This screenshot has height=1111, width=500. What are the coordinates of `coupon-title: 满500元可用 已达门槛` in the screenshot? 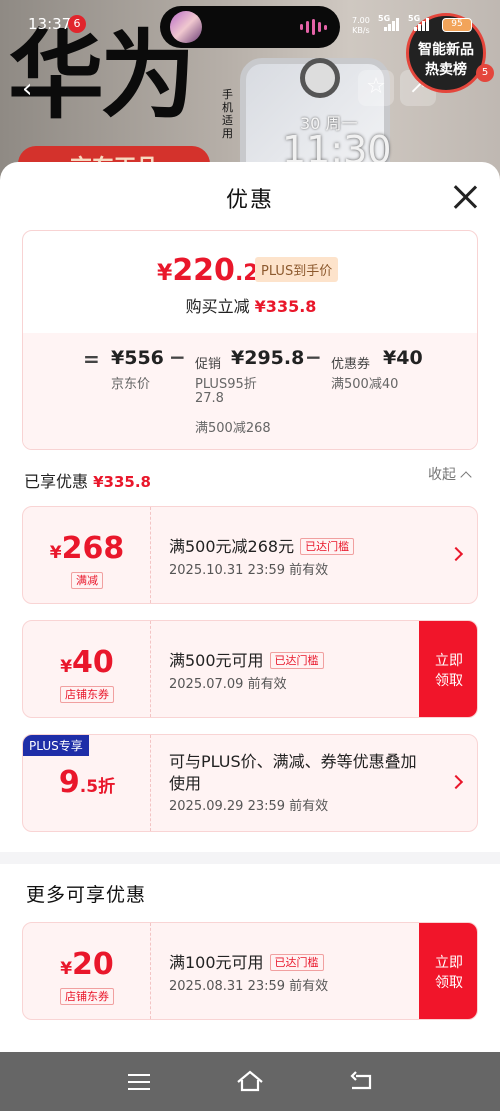 It's located at (246, 659).